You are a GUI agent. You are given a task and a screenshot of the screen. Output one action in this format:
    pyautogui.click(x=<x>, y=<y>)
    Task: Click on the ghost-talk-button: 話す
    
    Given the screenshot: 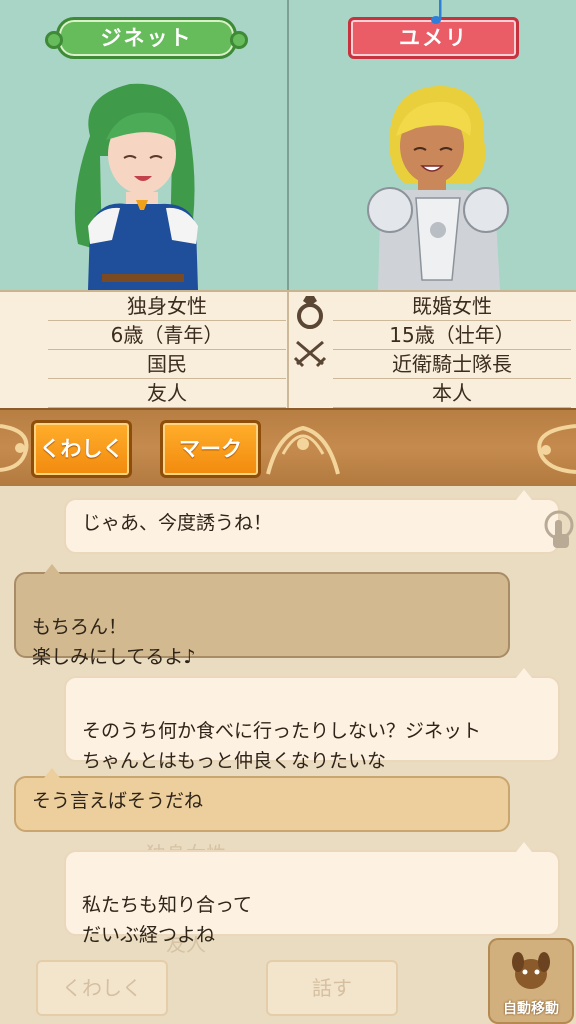 What is the action you would take?
    pyautogui.click(x=332, y=988)
    